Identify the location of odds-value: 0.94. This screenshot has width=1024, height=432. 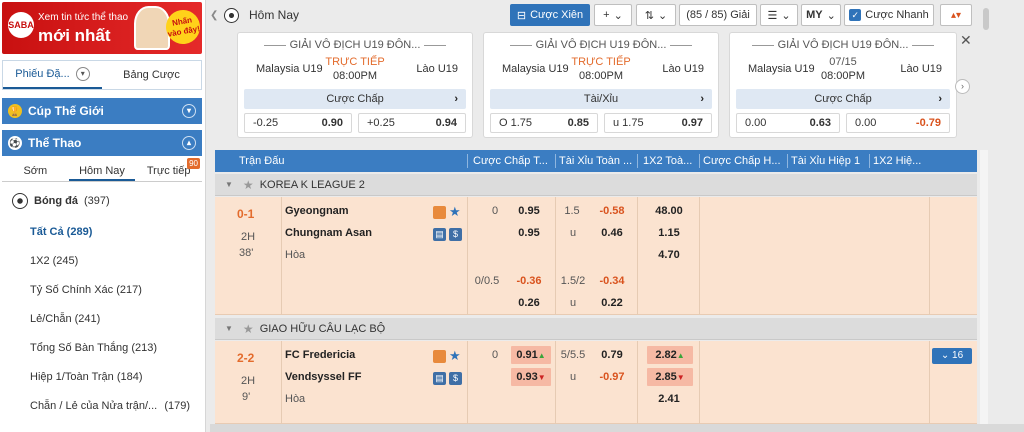
(446, 123).